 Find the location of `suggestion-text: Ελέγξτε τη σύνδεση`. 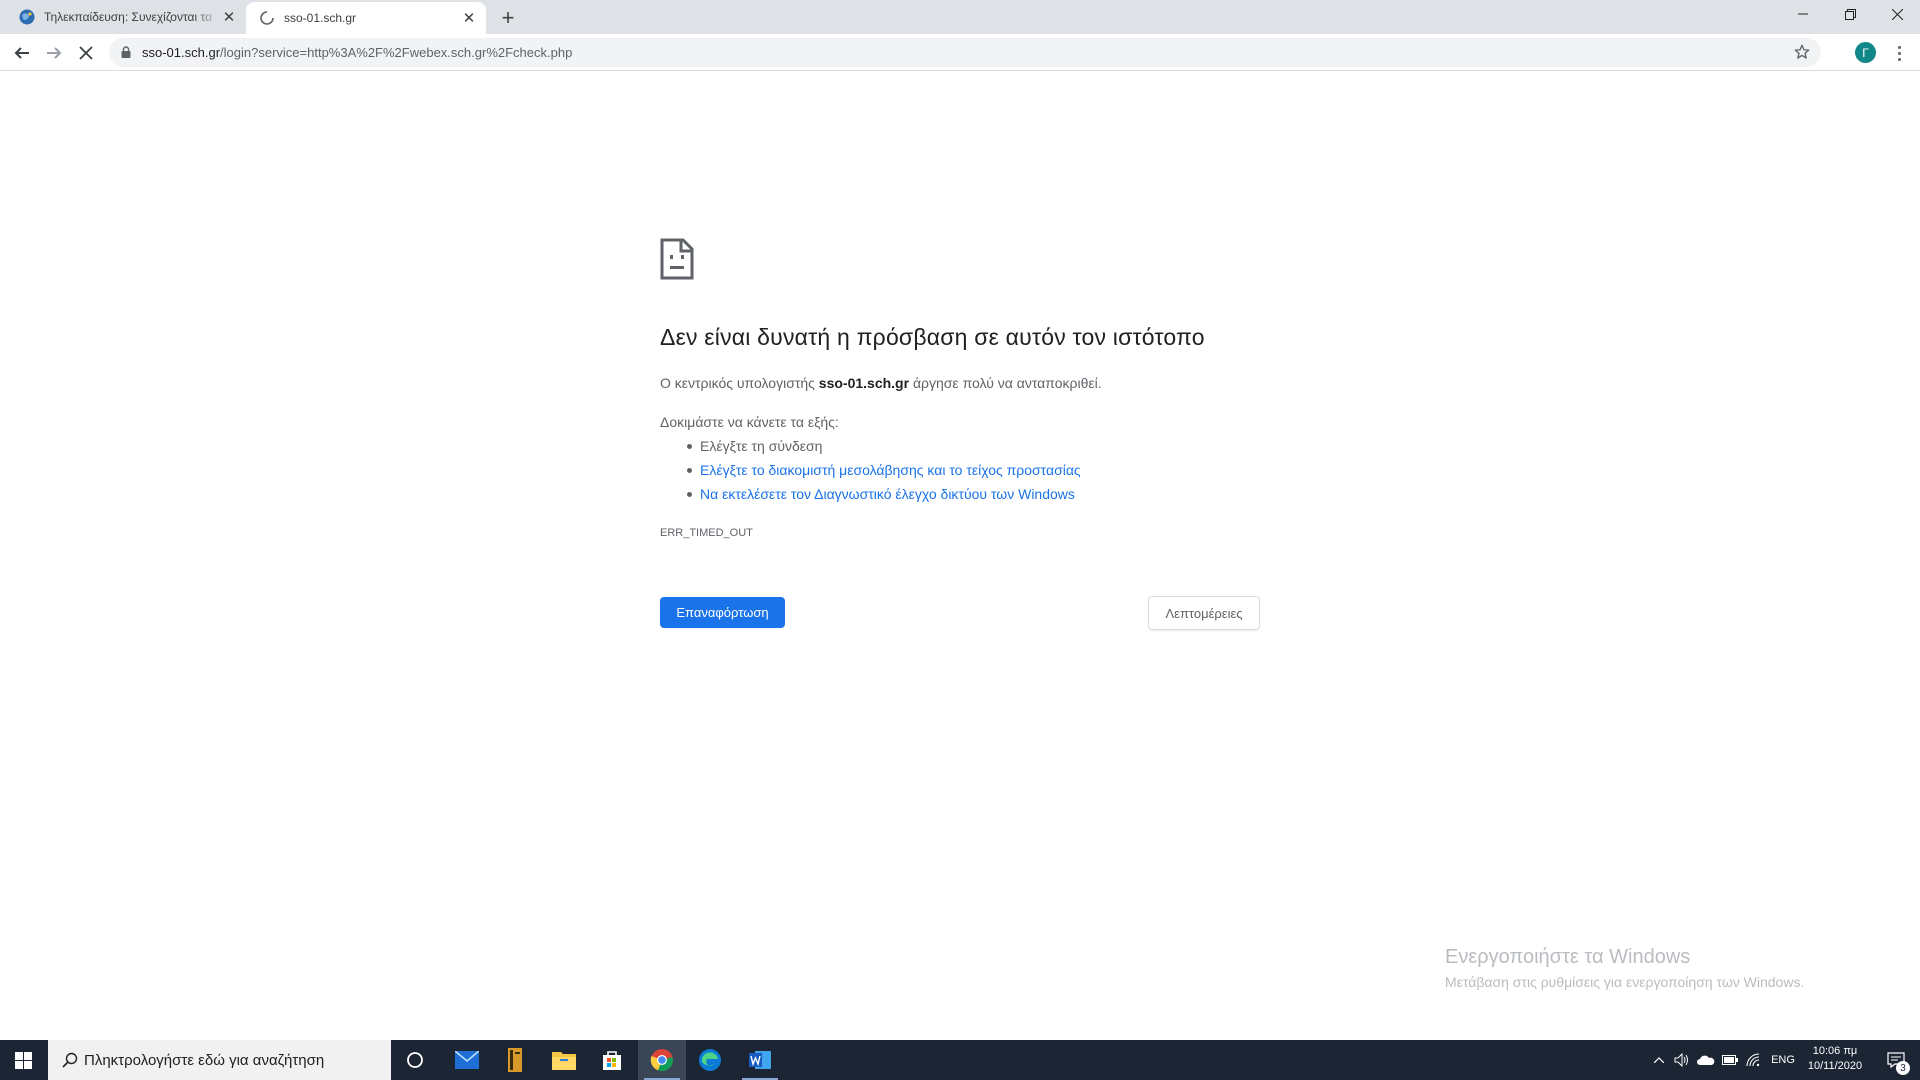

suggestion-text: Ελέγξτε τη σύνδεση is located at coordinates (761, 446).